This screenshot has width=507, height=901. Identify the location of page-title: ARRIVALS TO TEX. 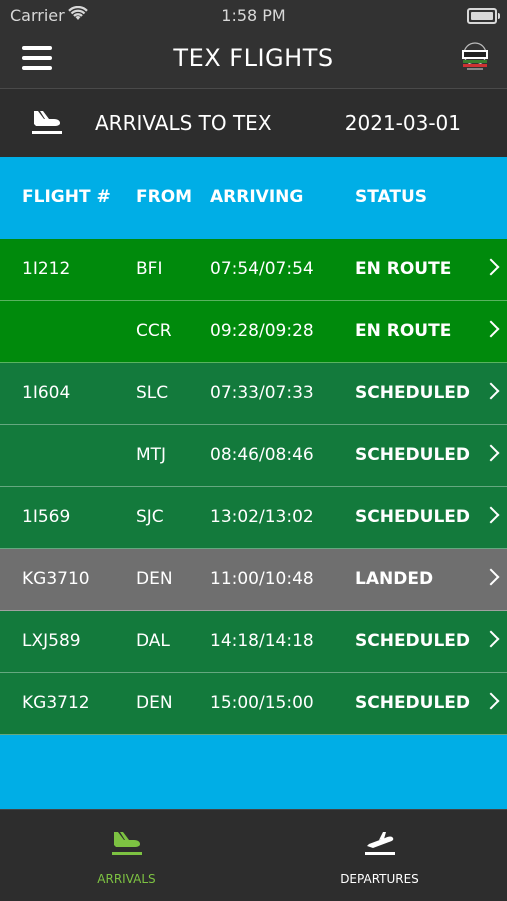
(183, 123).